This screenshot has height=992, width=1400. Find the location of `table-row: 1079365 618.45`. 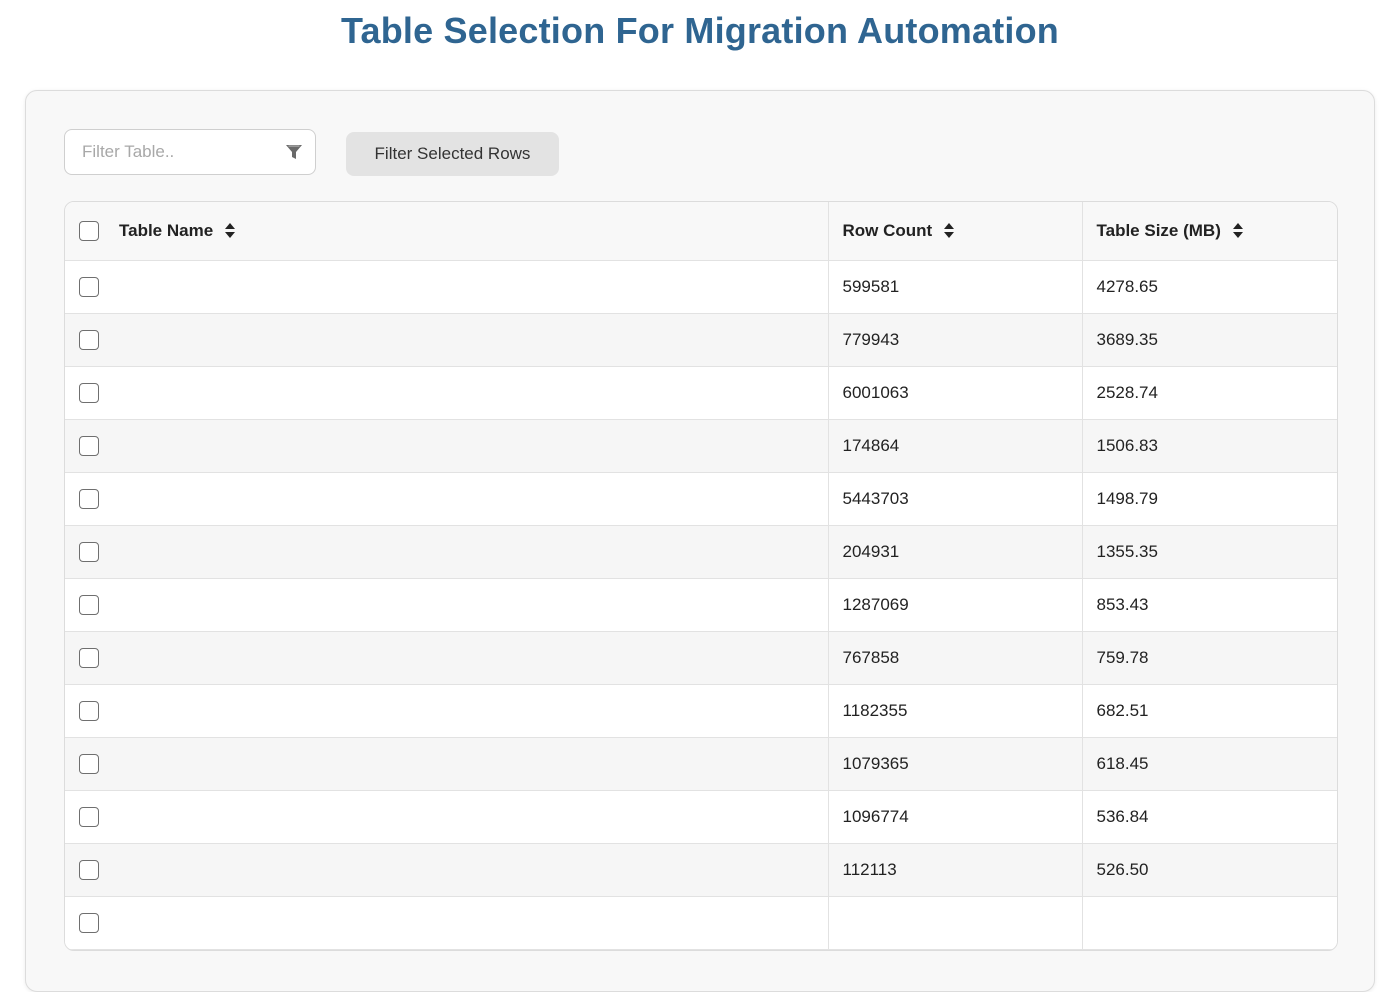

table-row: 1079365 618.45 is located at coordinates (701, 764).